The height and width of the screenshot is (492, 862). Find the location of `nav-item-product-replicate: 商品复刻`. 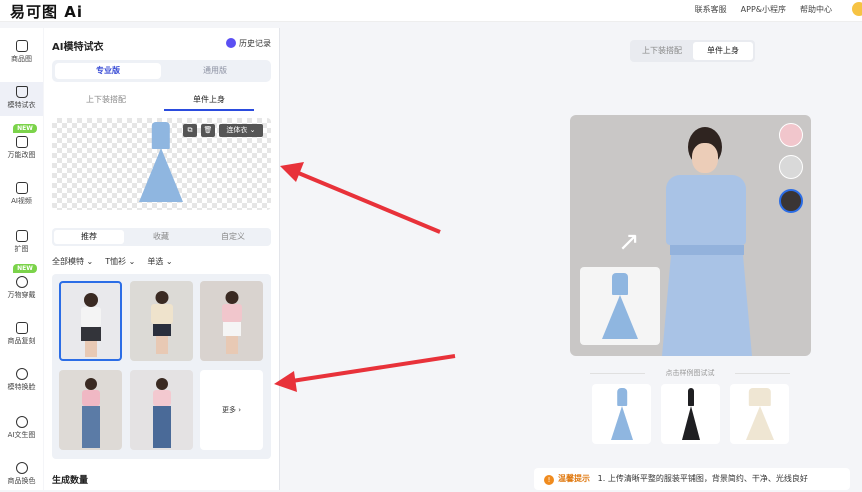

nav-item-product-replicate: 商品复刻 is located at coordinates (21, 337).